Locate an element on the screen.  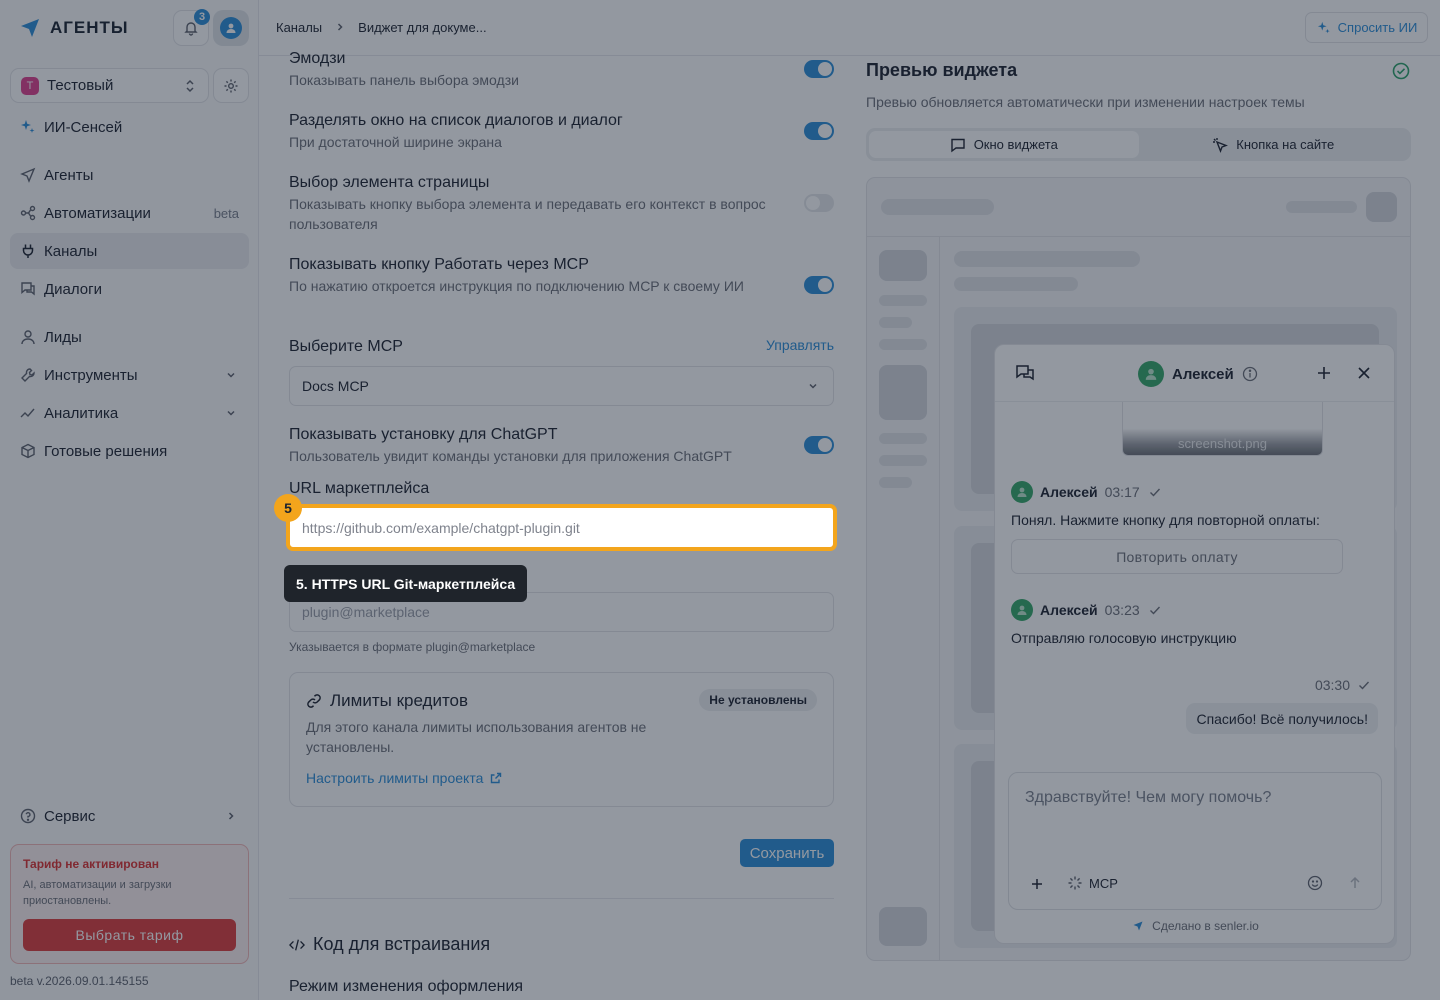
preview-tabs: Окно виджета Кнопка на сайте is located at coordinates (1138, 144).